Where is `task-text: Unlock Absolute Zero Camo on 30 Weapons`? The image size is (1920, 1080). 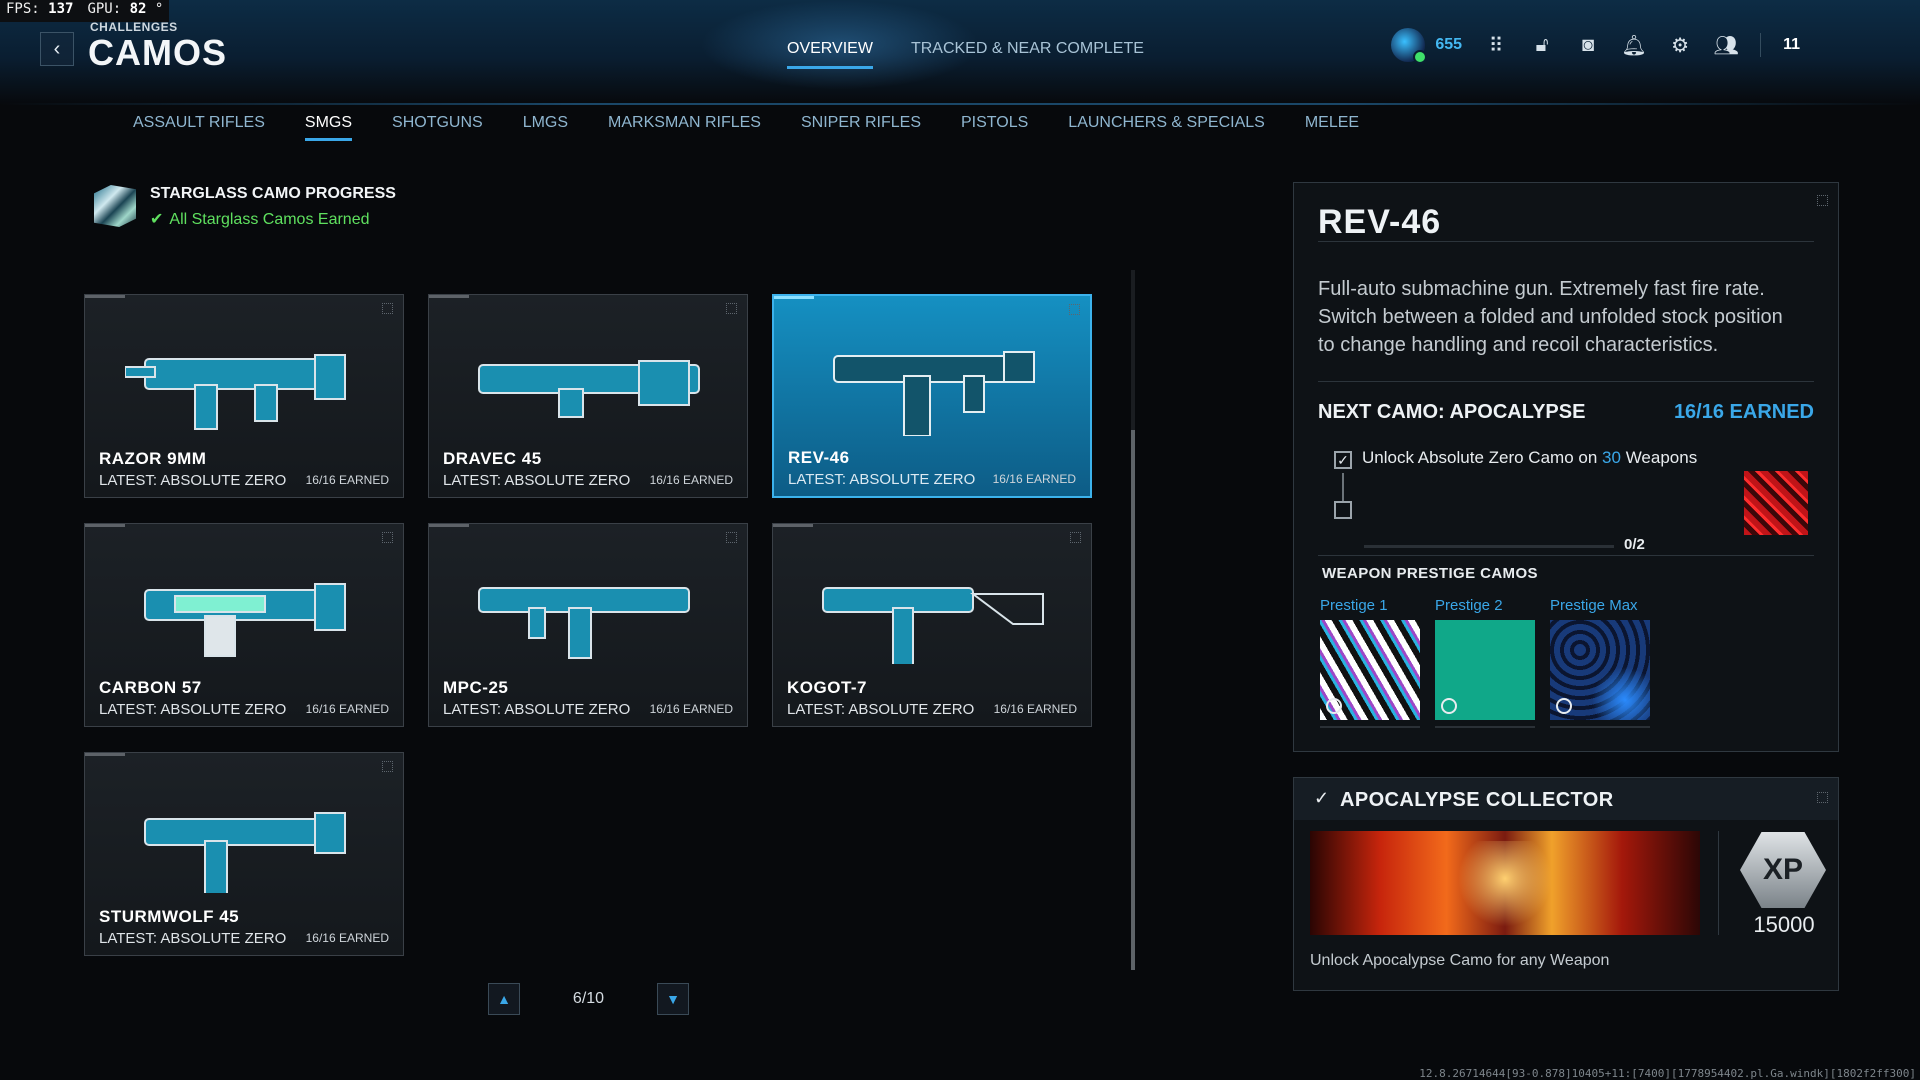 task-text: Unlock Absolute Zero Camo on 30 Weapons is located at coordinates (1530, 457).